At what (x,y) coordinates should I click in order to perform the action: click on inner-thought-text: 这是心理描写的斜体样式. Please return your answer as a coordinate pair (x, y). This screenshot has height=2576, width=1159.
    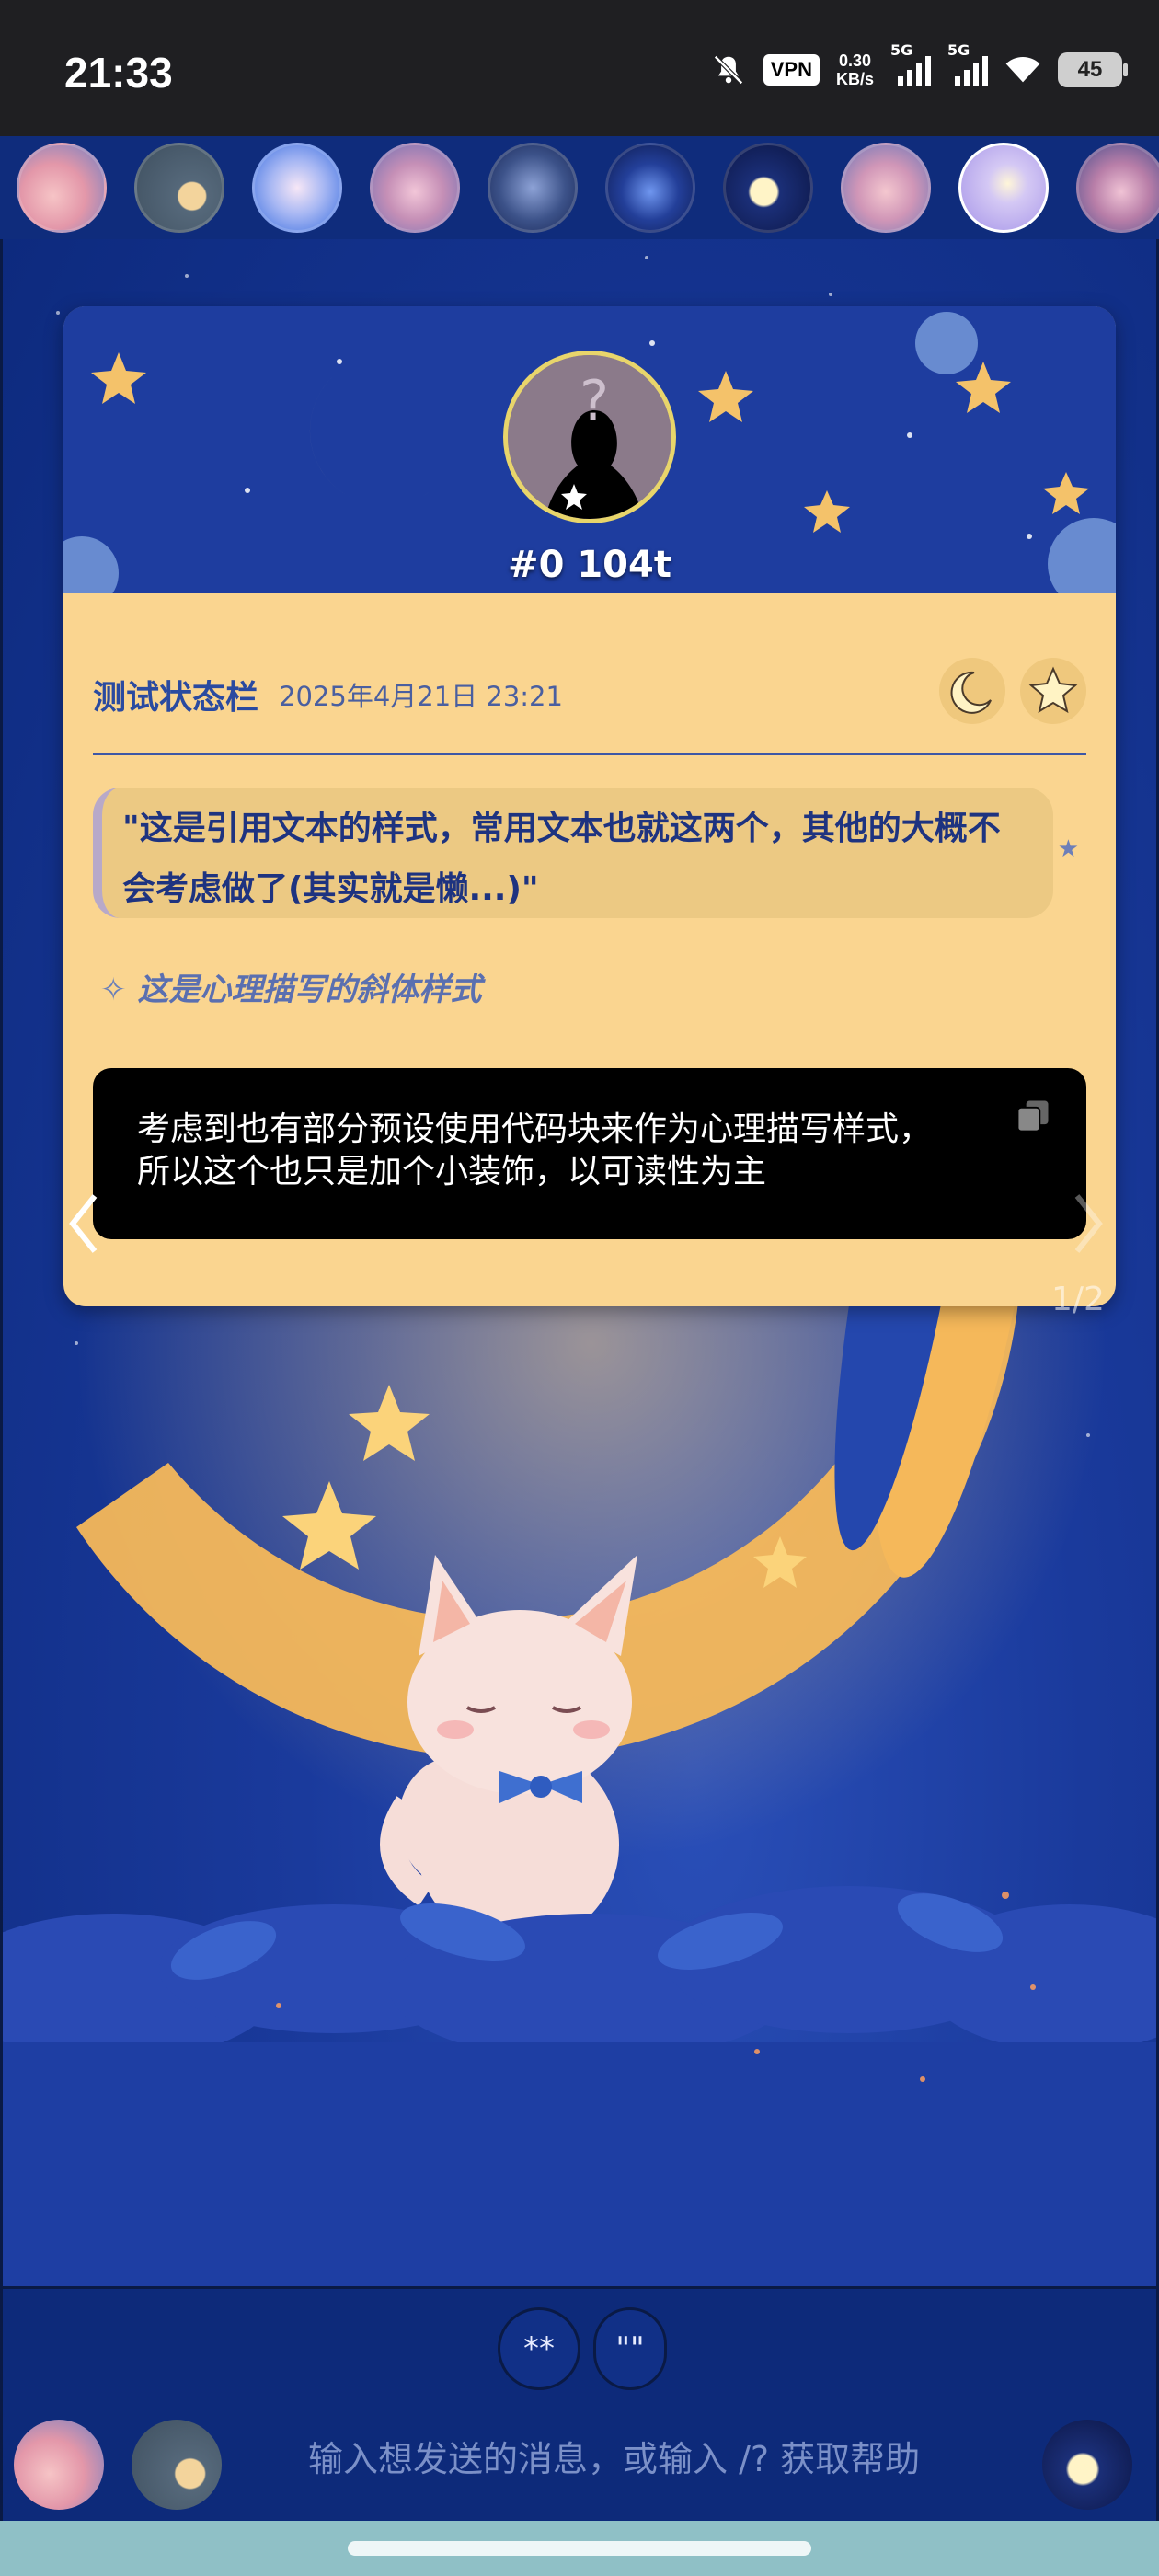
    Looking at the image, I should click on (309, 990).